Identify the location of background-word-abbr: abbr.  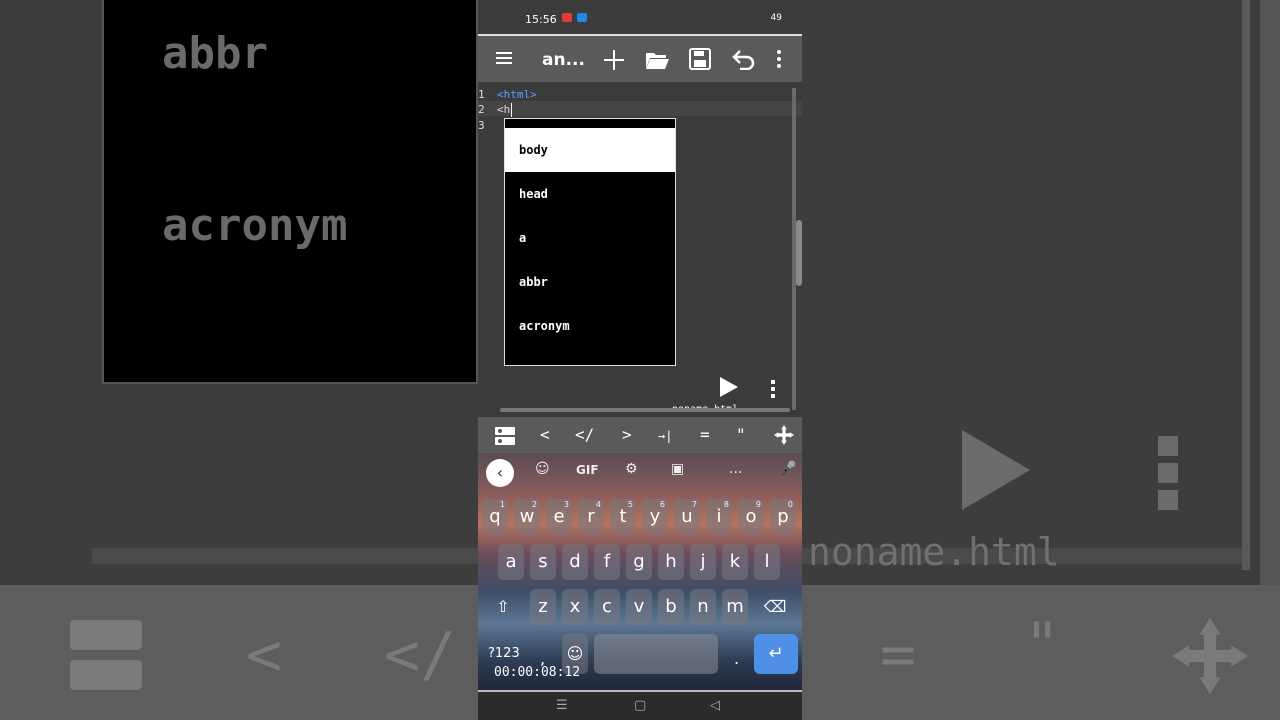
(215, 53).